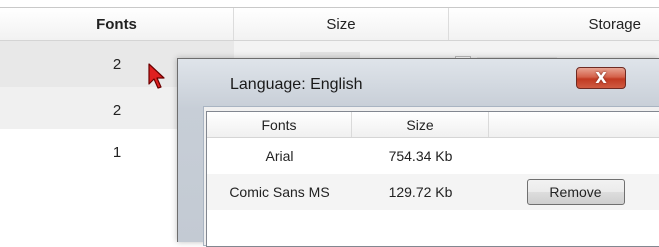 The image size is (659, 247). Describe the element at coordinates (420, 156) in the screenshot. I see `font-size: 754.34 Kb` at that location.